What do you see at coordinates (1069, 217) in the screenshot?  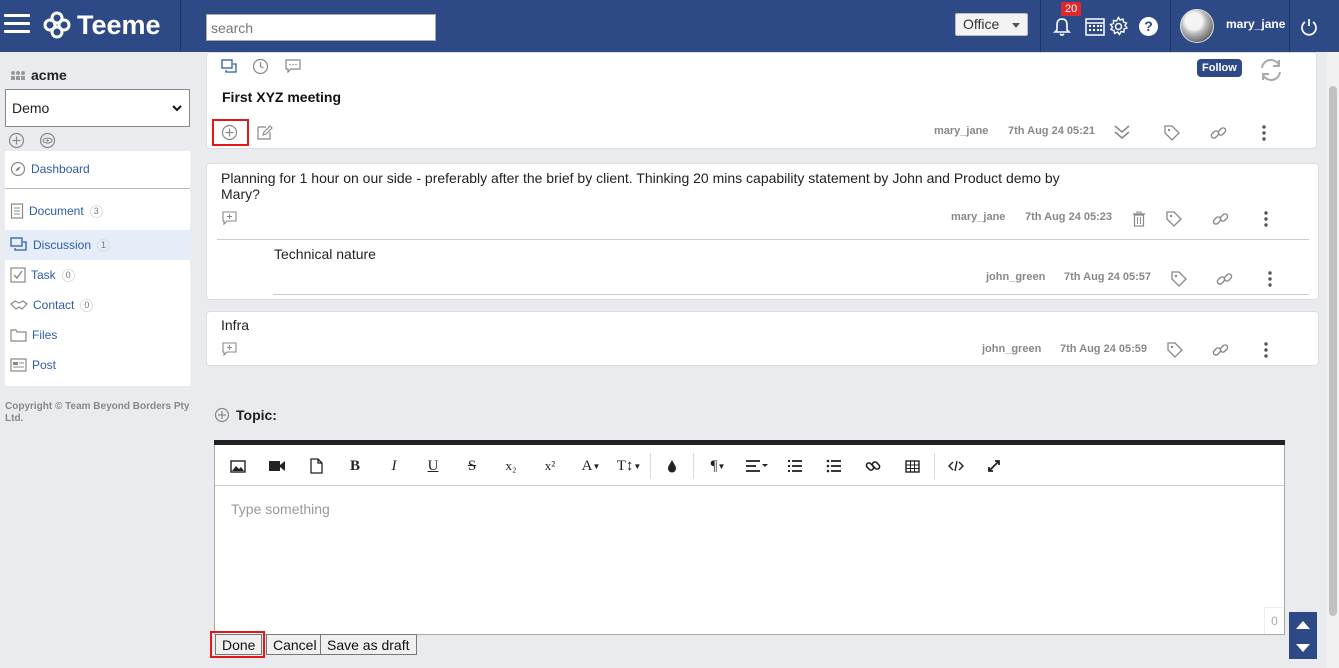 I see `timestamp: 7th Aug 24 05:23` at bounding box center [1069, 217].